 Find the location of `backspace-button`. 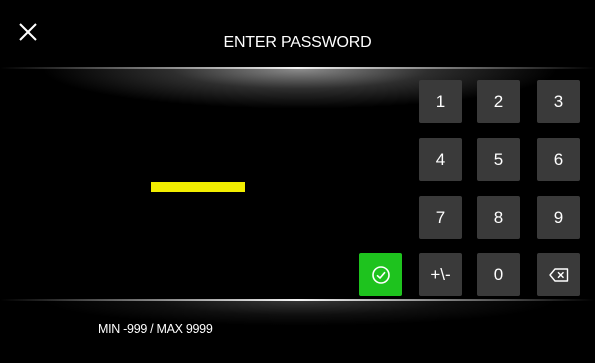

backspace-button is located at coordinates (558, 274).